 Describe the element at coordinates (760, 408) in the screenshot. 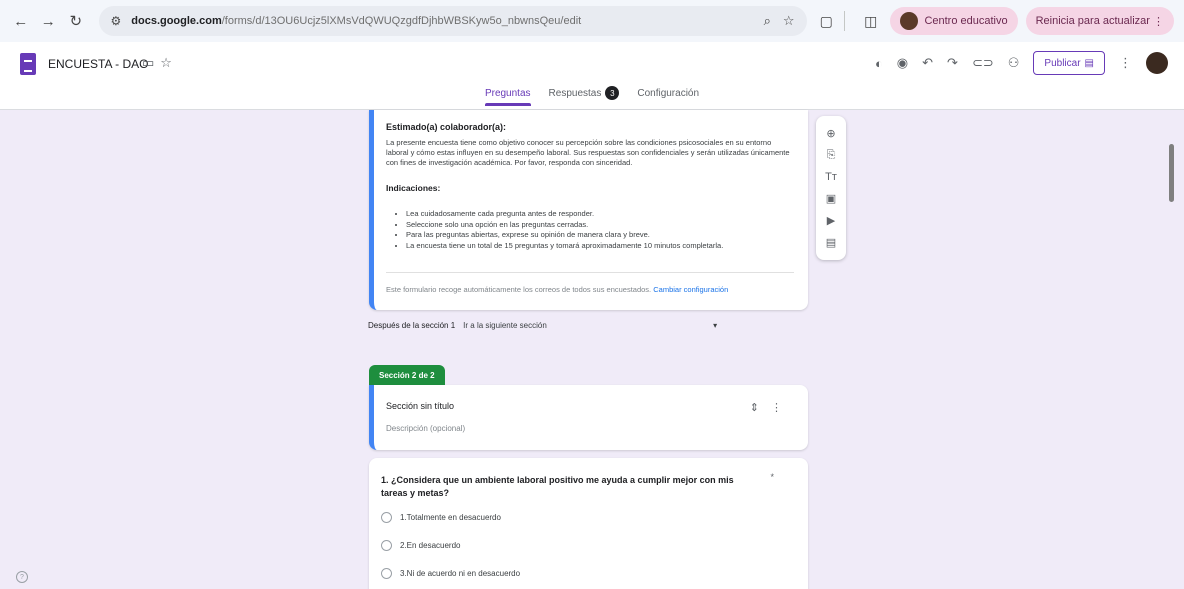

I see `collapse-icon: ⇕` at that location.